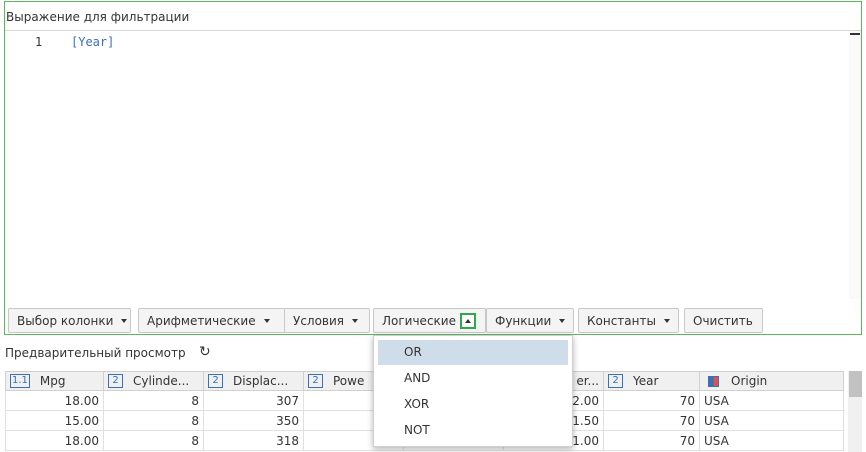 The width and height of the screenshot is (866, 452). What do you see at coordinates (467, 320) in the screenshot?
I see `chevron-up-icon` at bounding box center [467, 320].